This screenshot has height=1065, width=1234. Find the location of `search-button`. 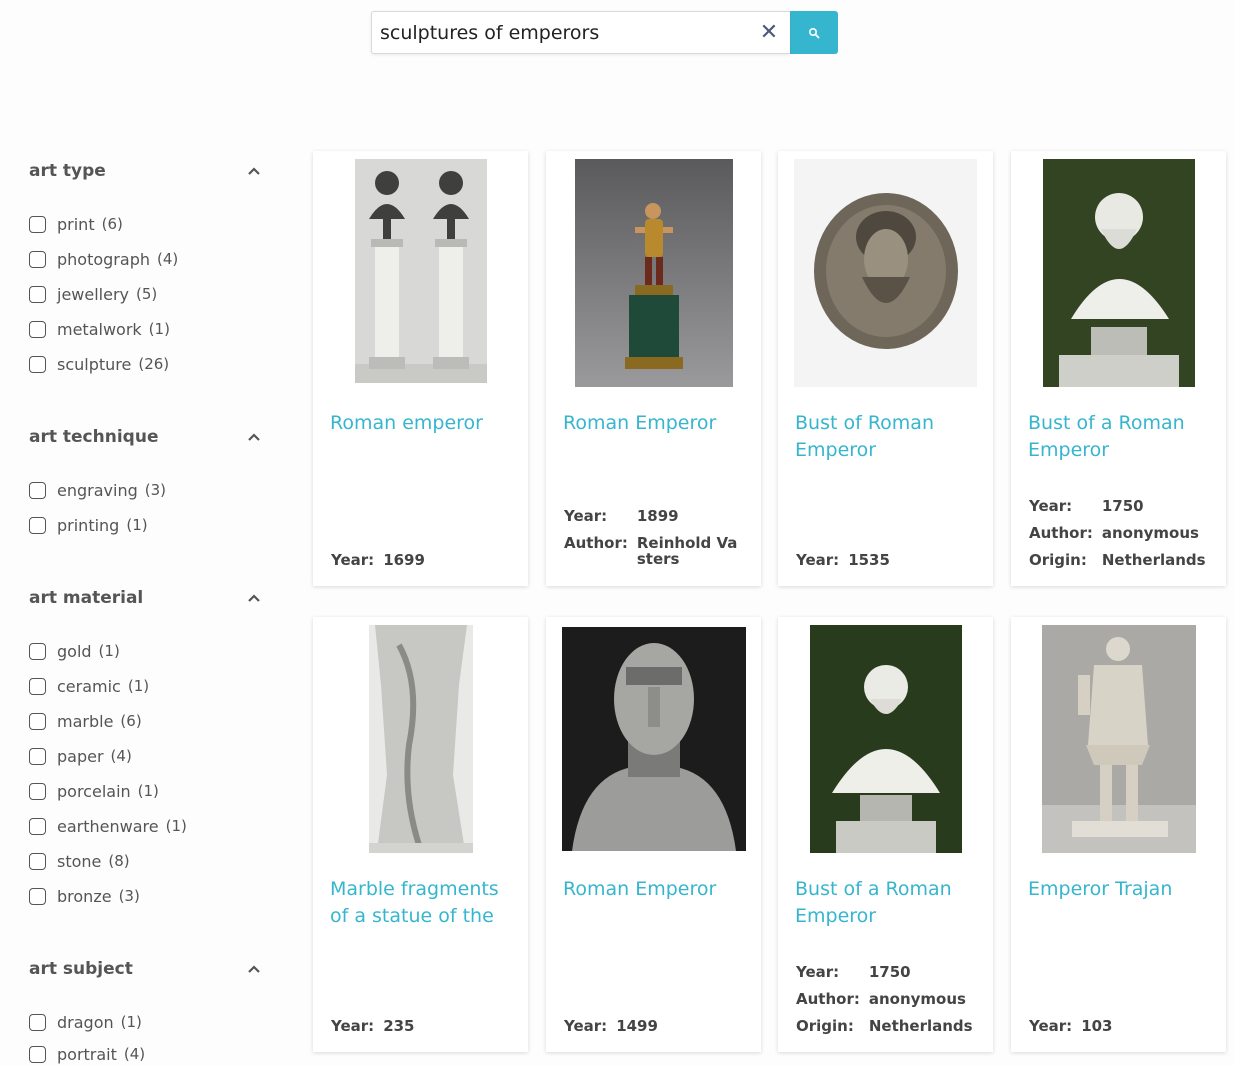

search-button is located at coordinates (814, 32).